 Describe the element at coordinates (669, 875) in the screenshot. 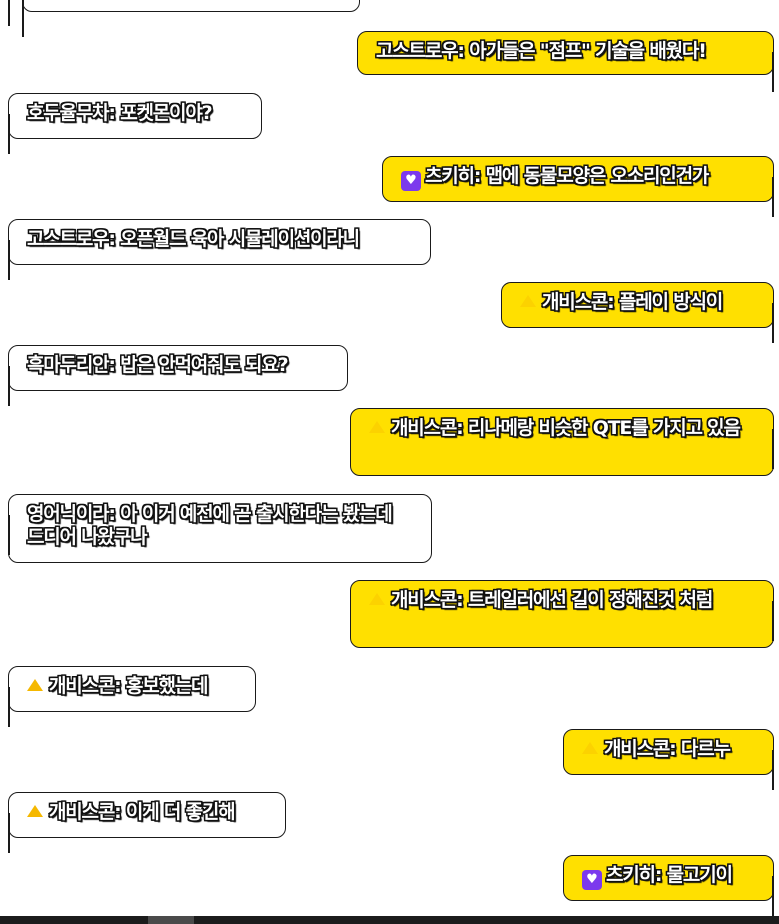

I see `chat-message-text: 츠키히: 물고기이` at that location.